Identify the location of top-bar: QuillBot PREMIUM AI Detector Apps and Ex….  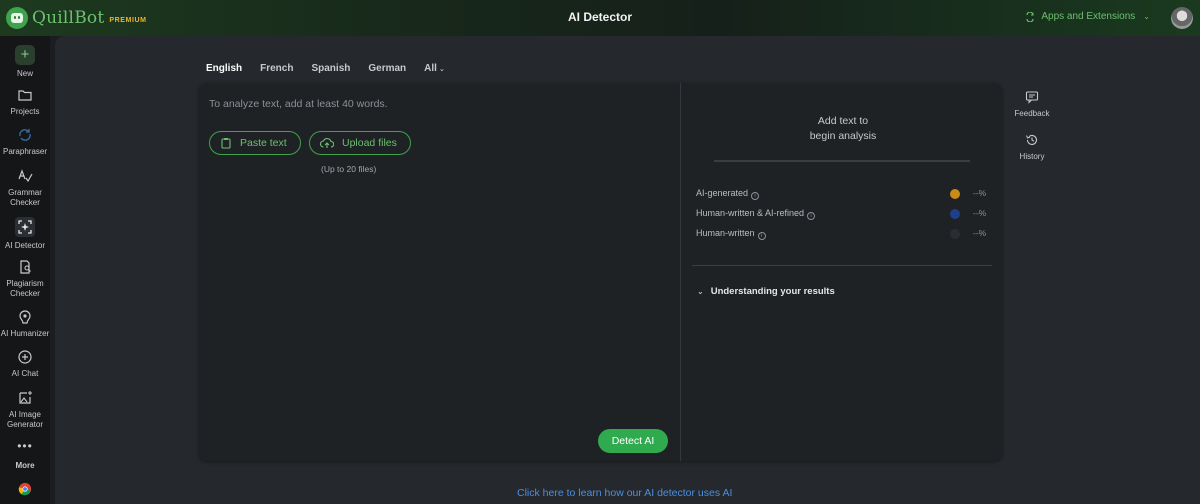
(600, 18).